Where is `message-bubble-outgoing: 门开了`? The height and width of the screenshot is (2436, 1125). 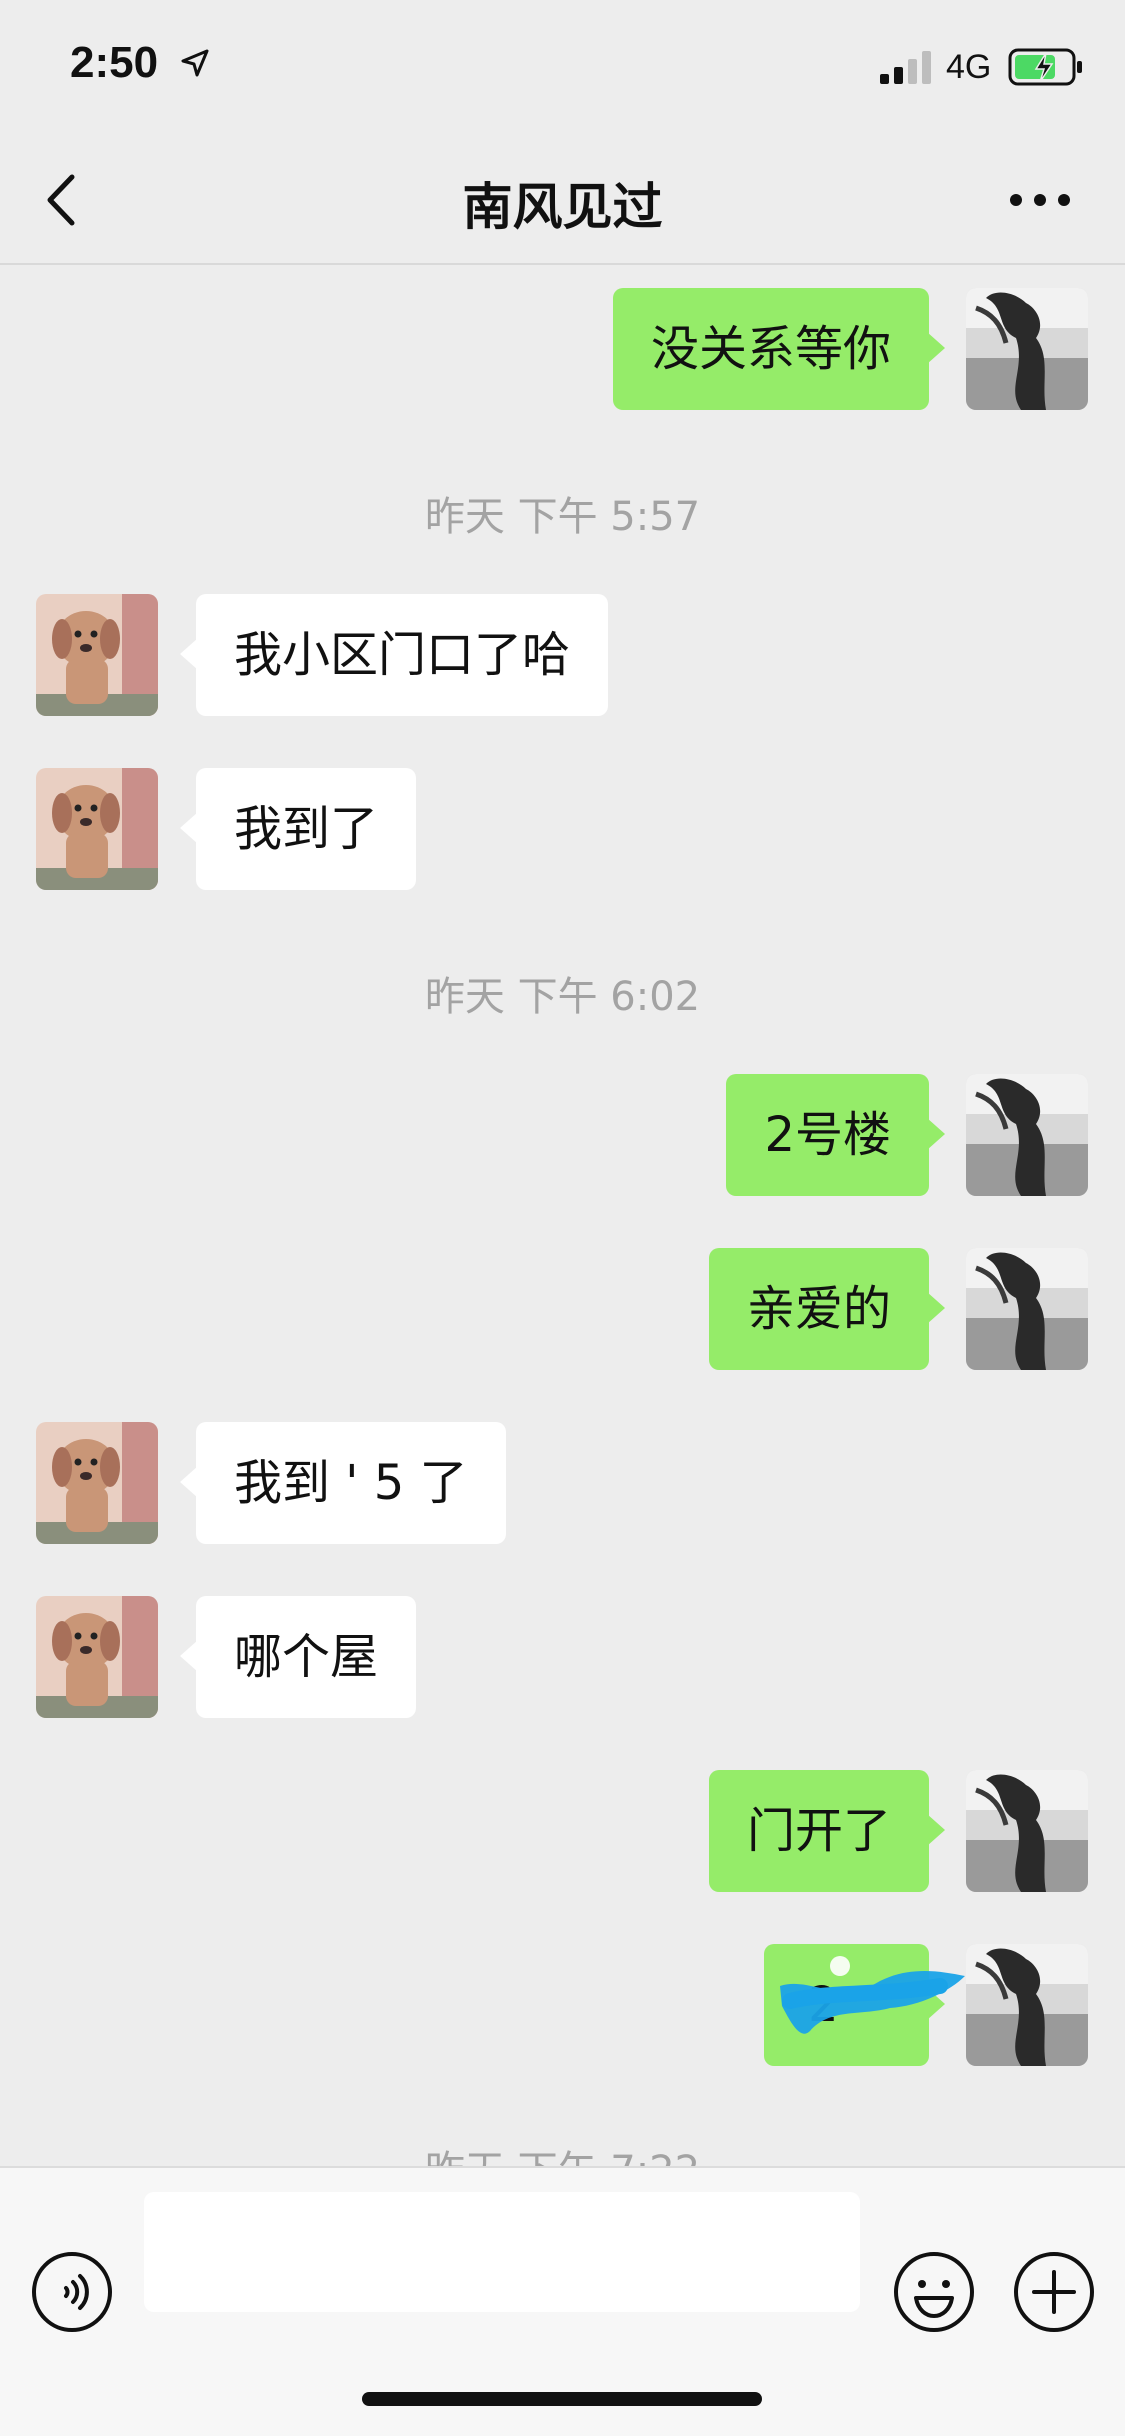
message-bubble-outgoing: 门开了 is located at coordinates (827, 1831).